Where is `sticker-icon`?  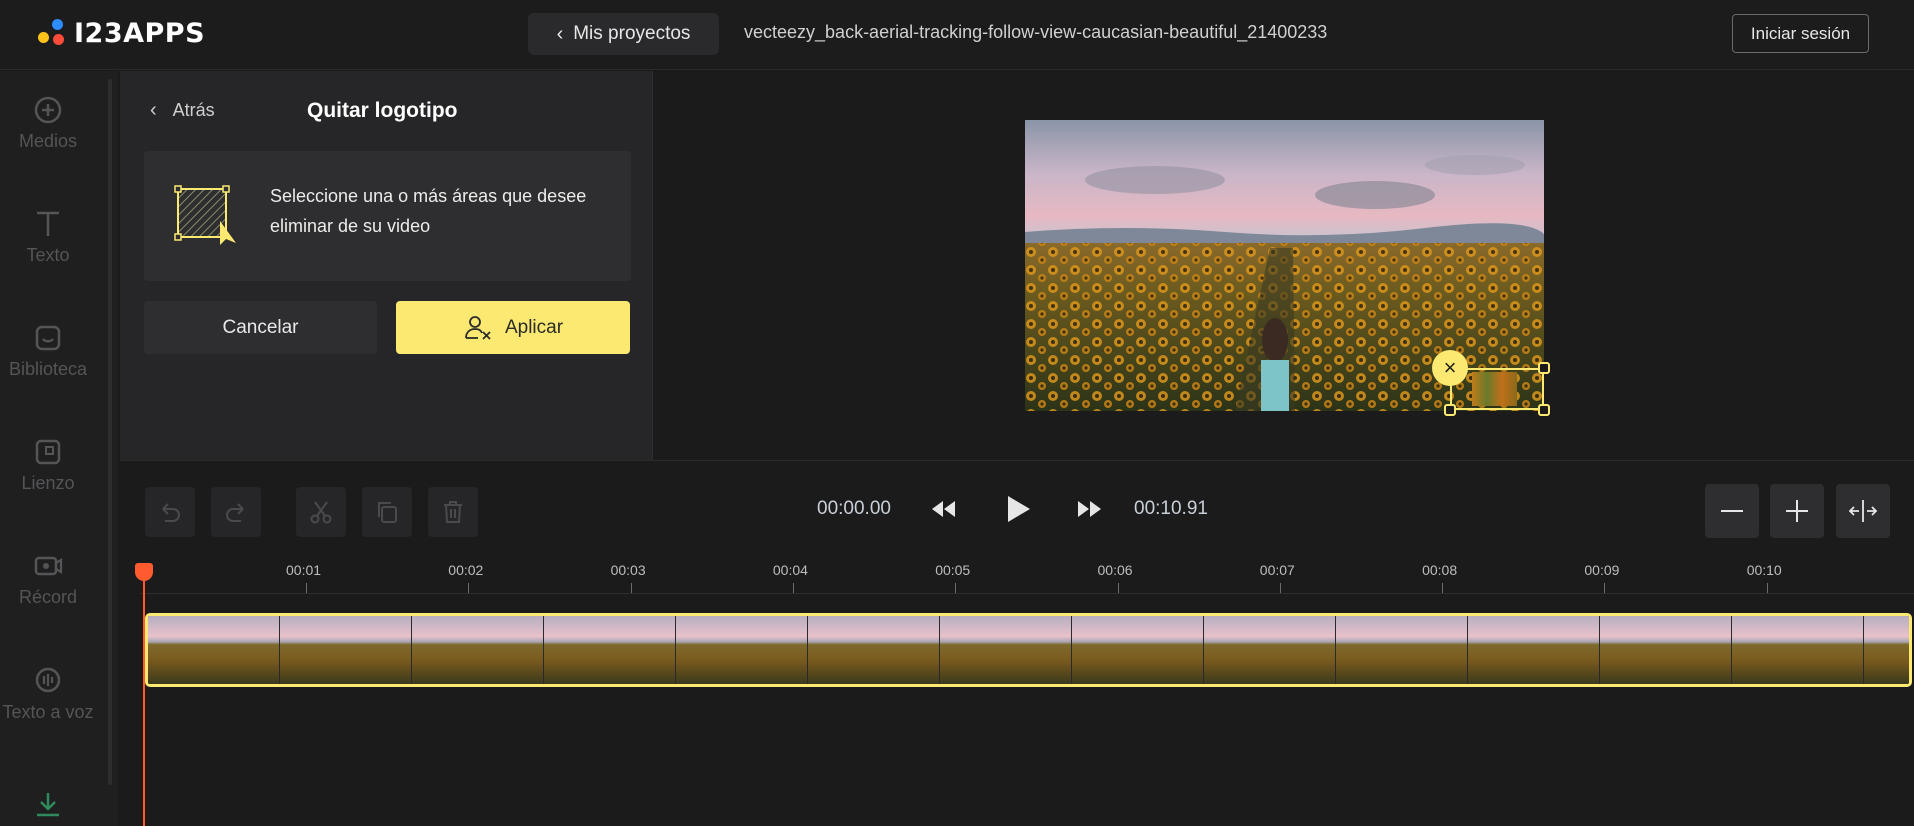
sticker-icon is located at coordinates (48, 338).